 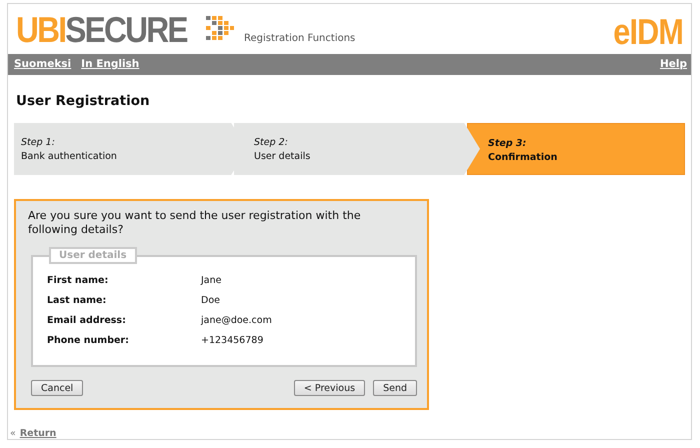 What do you see at coordinates (93, 255) in the screenshot?
I see `group-legend: User details` at bounding box center [93, 255].